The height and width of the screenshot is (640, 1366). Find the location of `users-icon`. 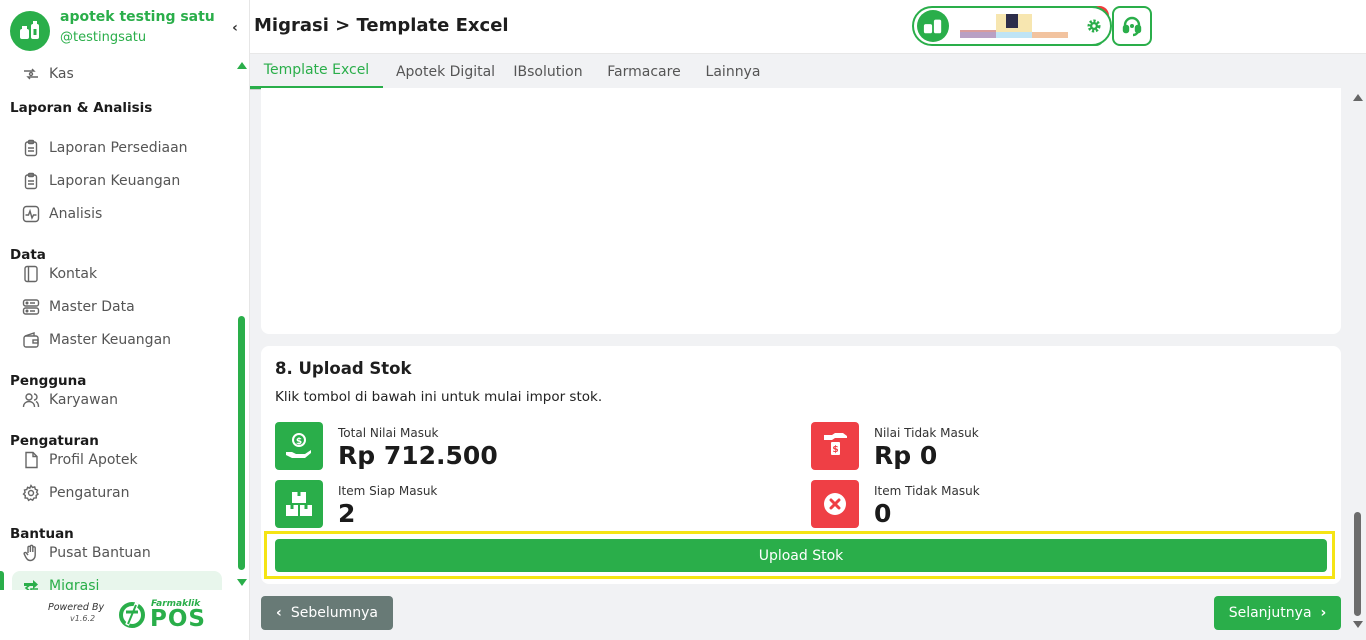

users-icon is located at coordinates (31, 400).